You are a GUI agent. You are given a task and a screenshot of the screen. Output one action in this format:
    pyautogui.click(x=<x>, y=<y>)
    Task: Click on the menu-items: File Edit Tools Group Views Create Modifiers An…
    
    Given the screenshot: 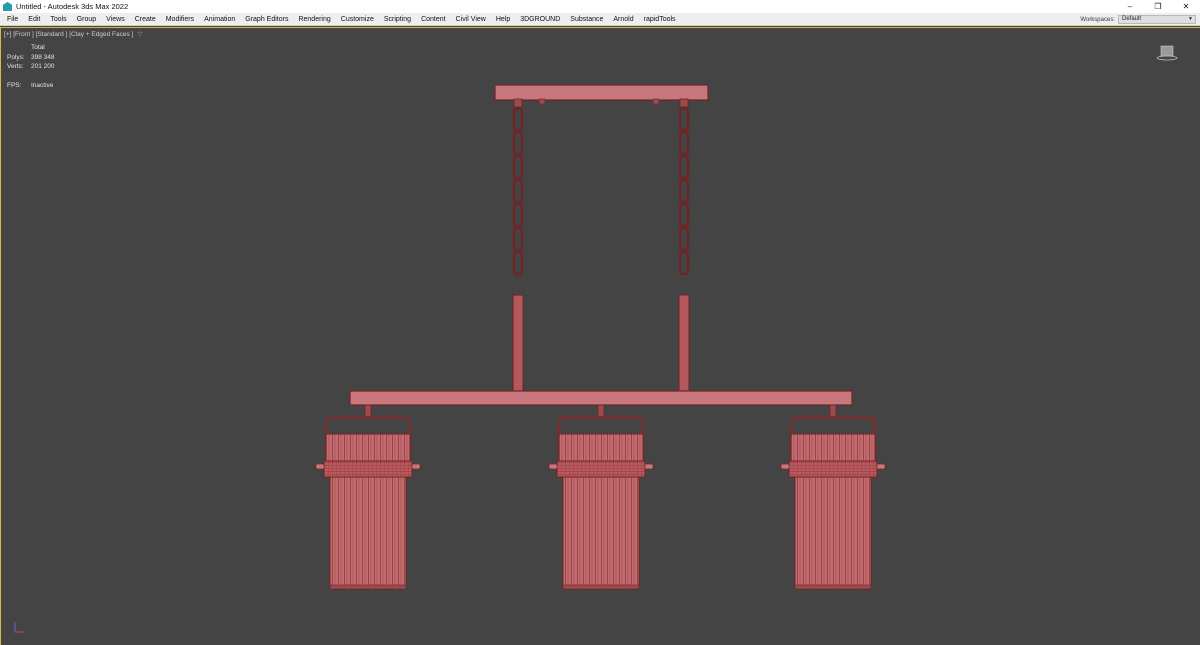 What is the action you would take?
    pyautogui.click(x=340, y=19)
    